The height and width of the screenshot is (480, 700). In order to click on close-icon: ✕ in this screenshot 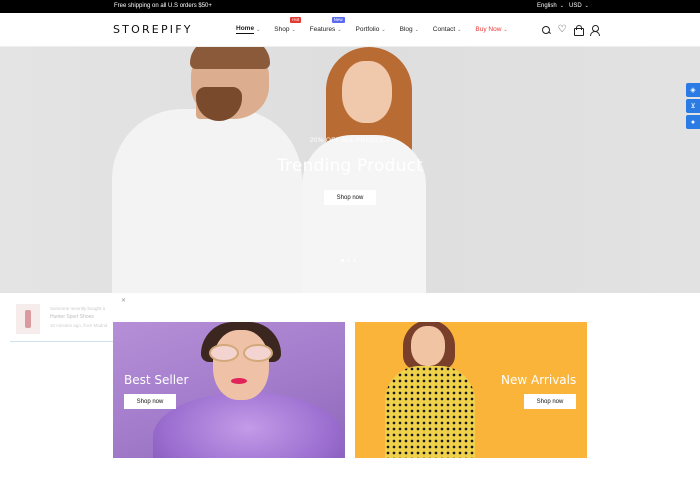, I will do `click(123, 300)`.